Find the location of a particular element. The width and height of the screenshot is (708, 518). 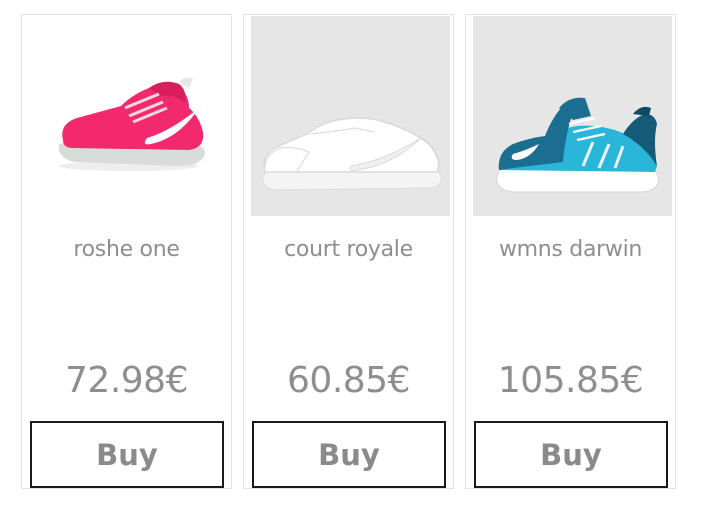

product-name: roshe one is located at coordinates (126, 249).